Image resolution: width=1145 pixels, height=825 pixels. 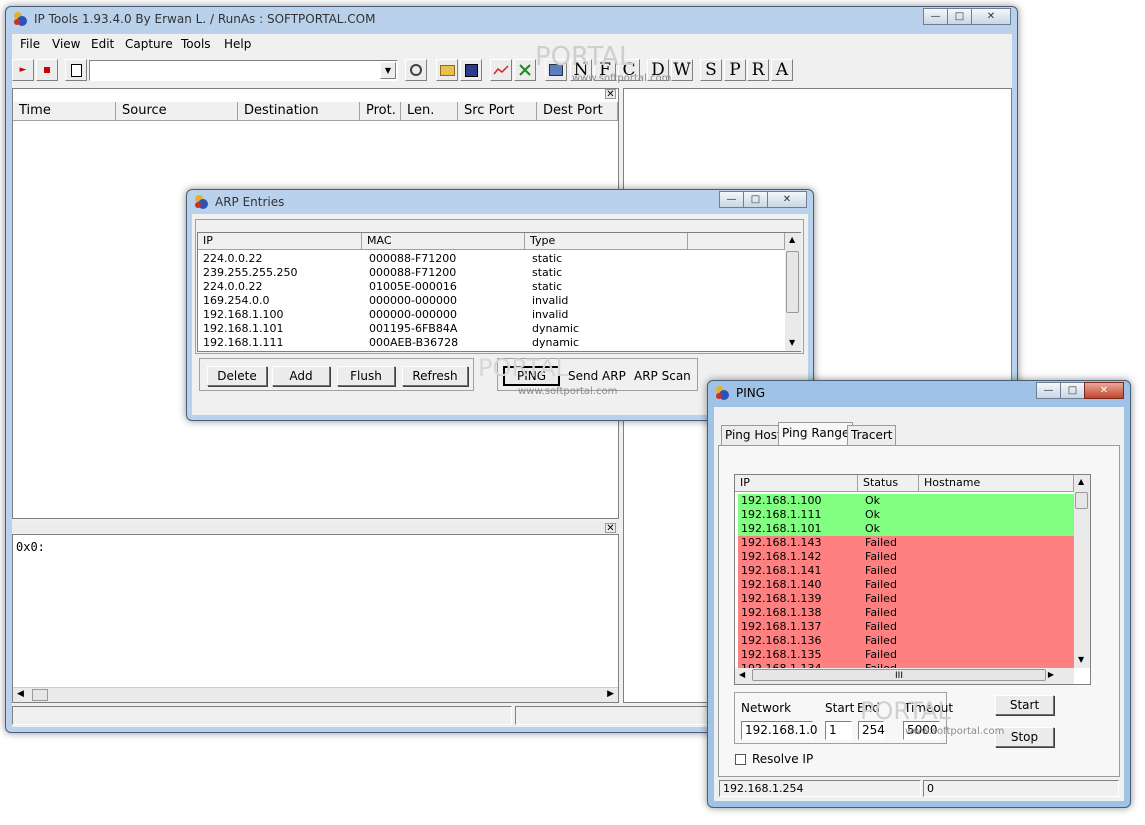 I want to click on stop-capture-button, so click(x=47, y=70).